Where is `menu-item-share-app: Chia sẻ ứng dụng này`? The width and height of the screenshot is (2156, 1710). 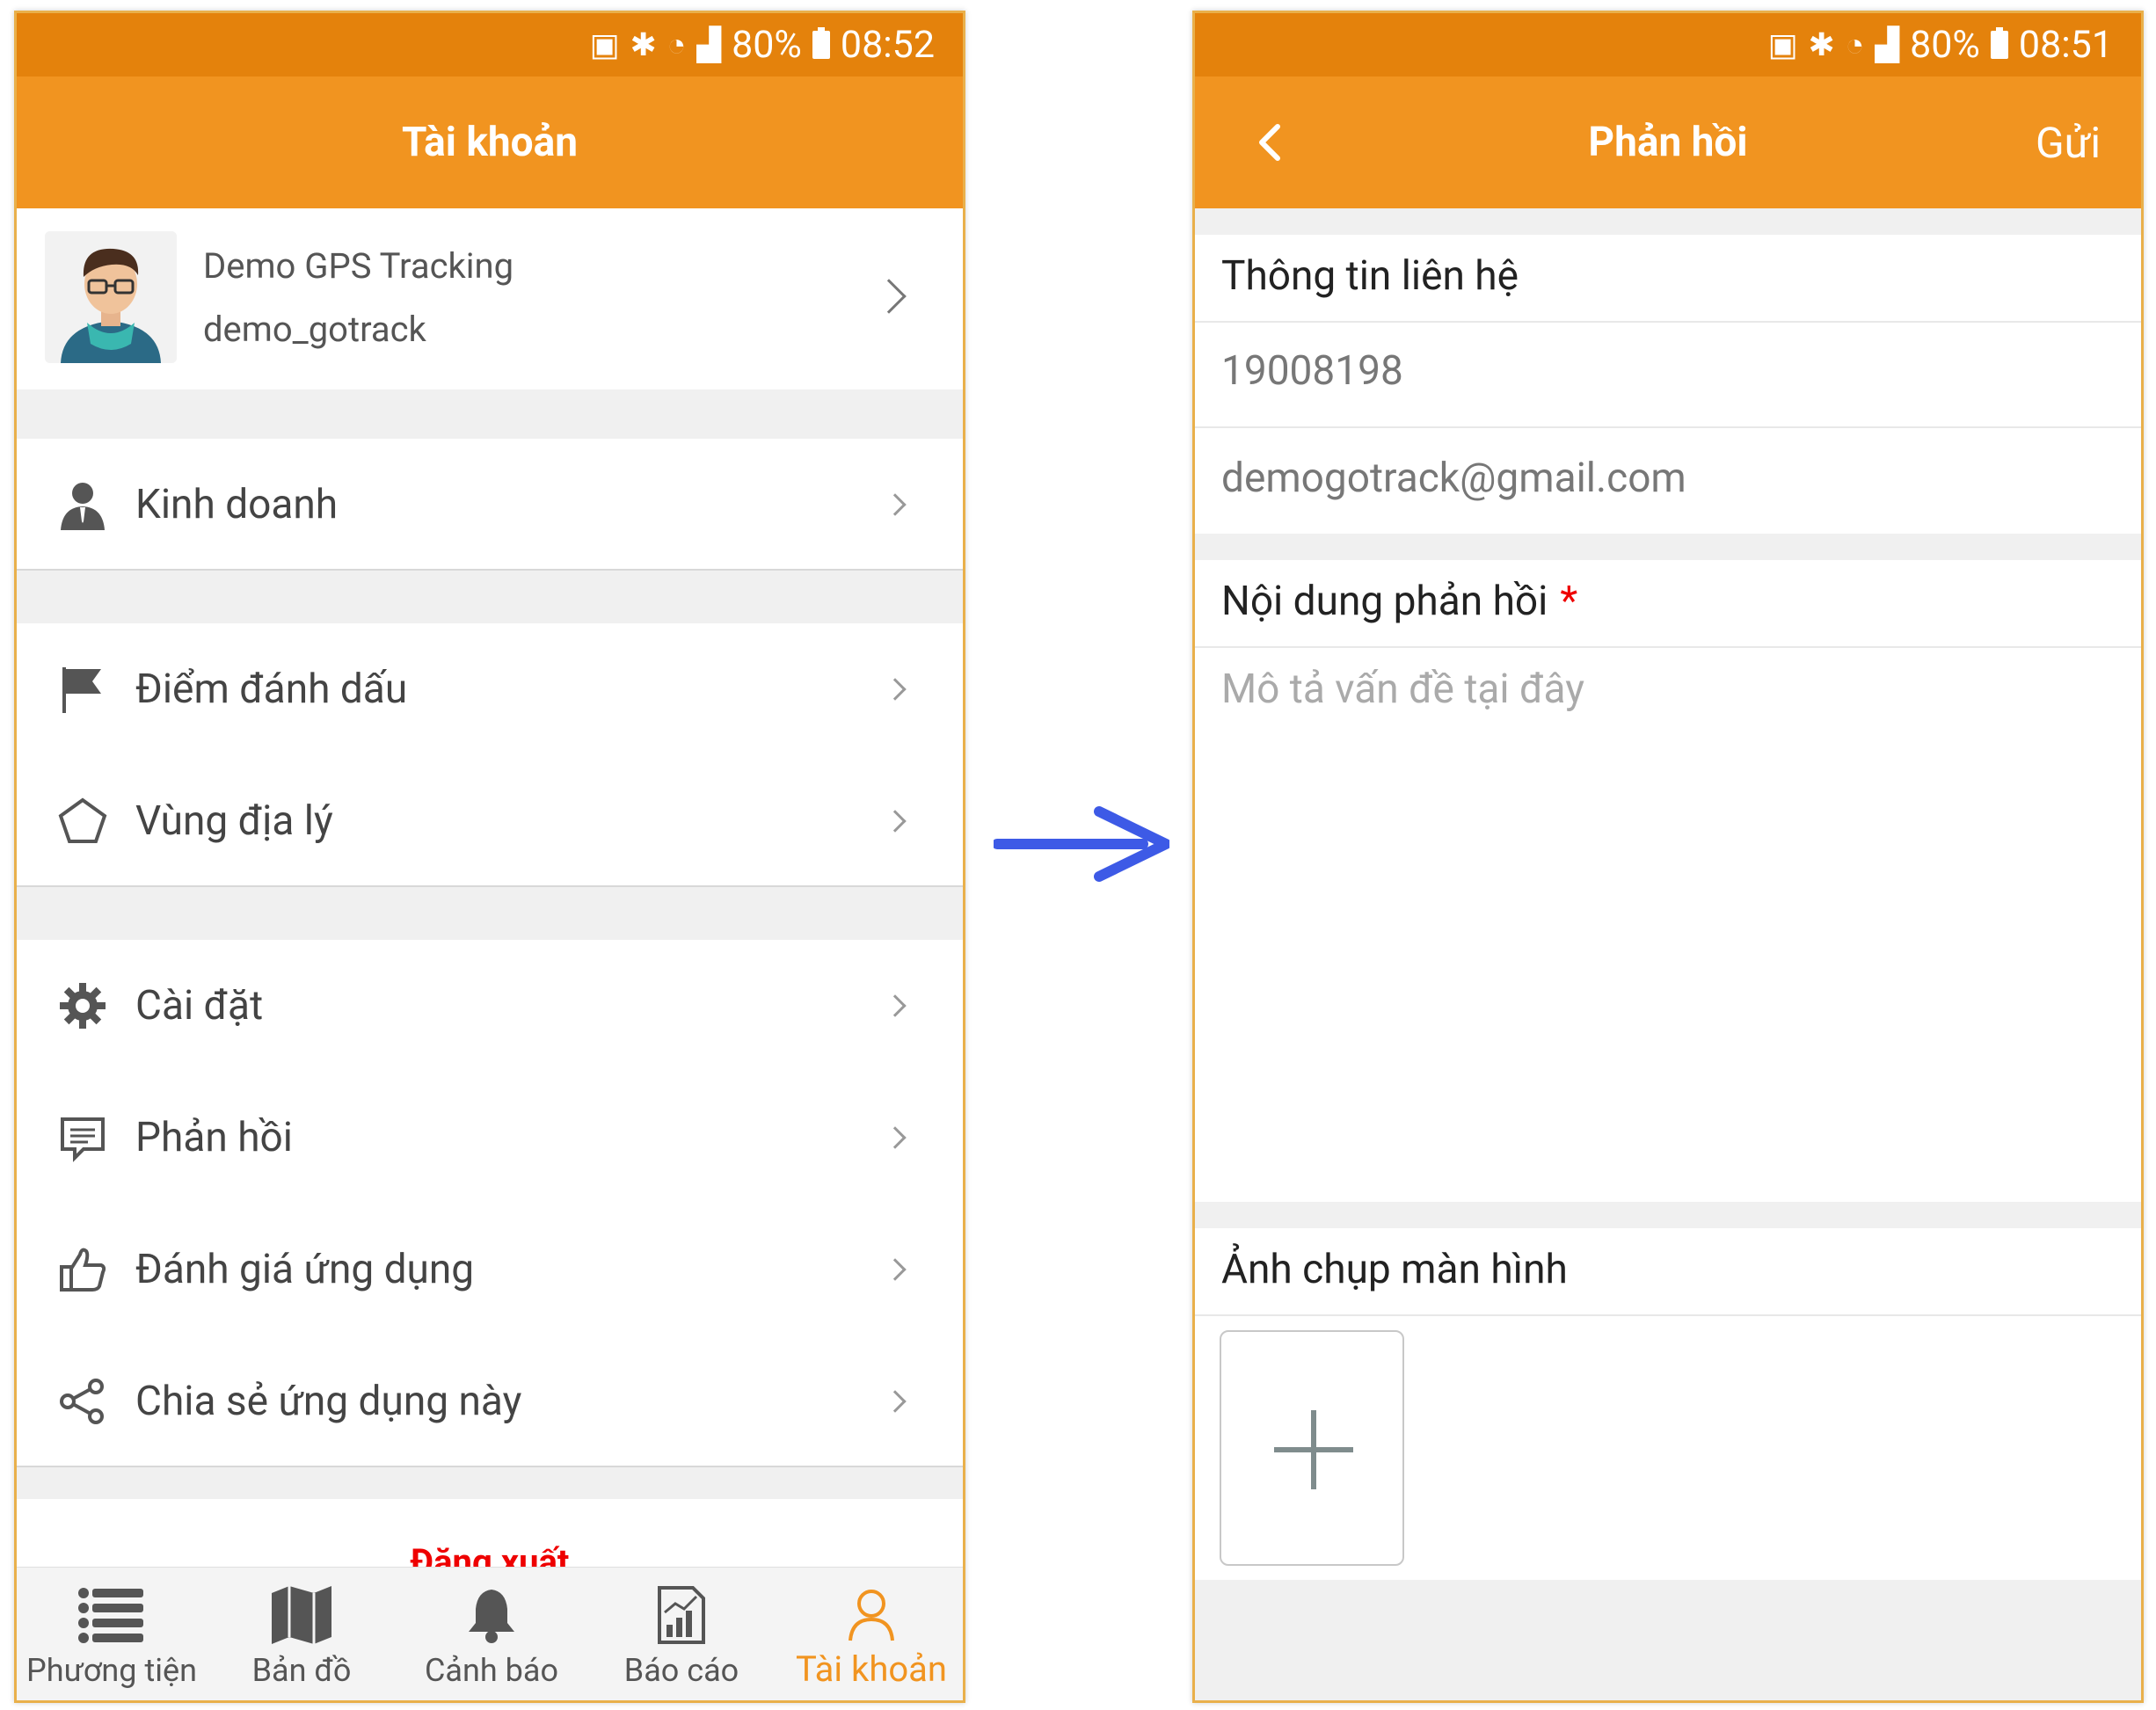
menu-item-share-app: Chia sẻ ứng dụng này is located at coordinates (490, 1401).